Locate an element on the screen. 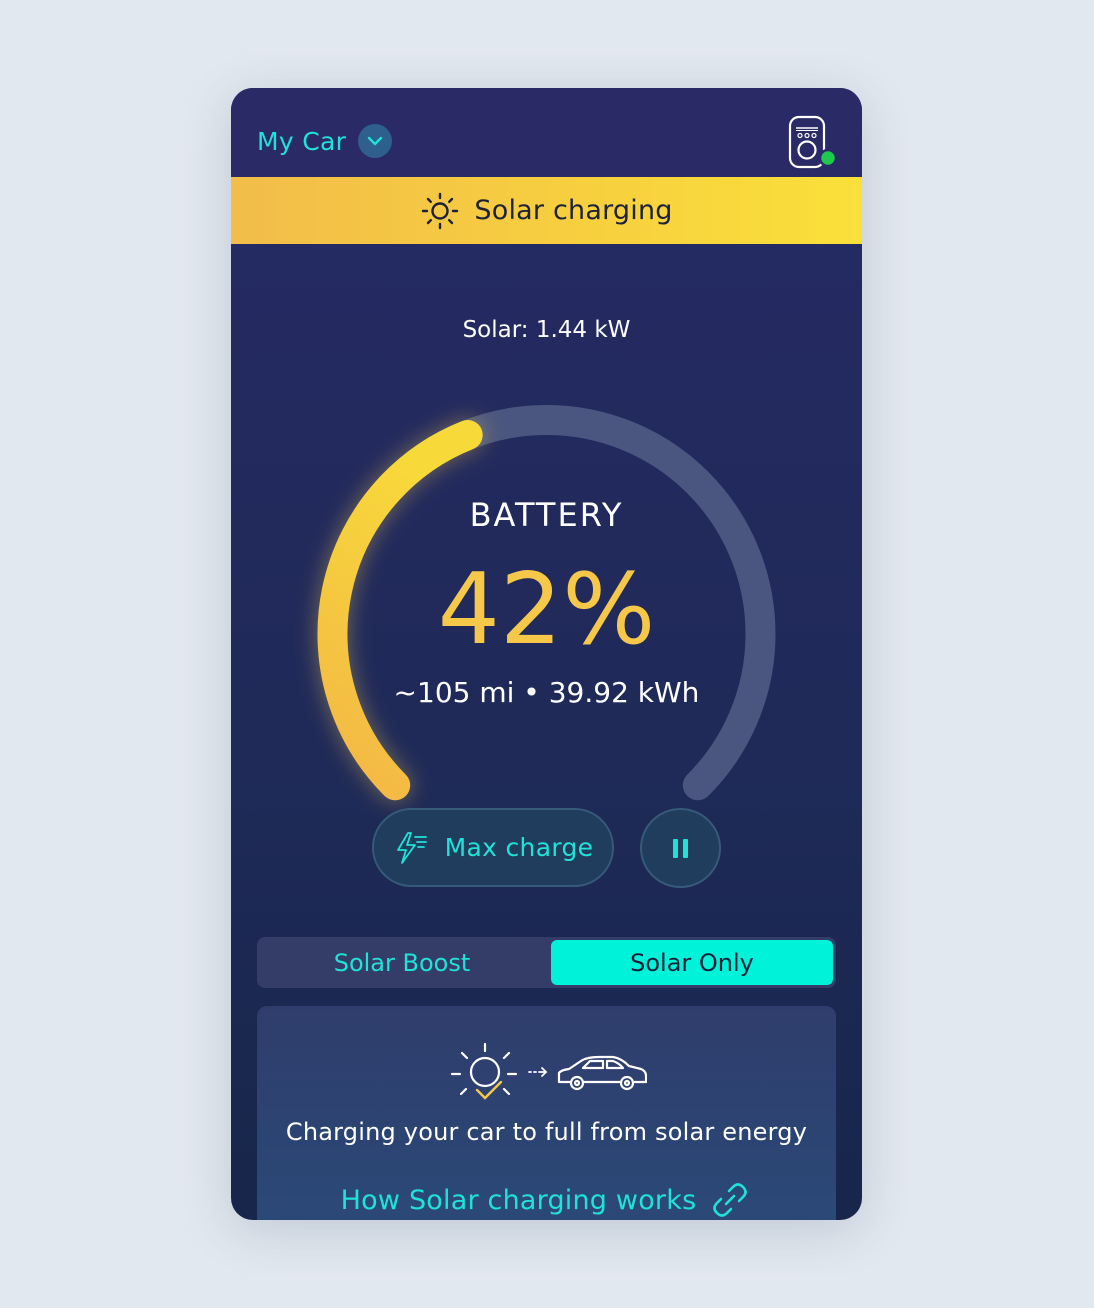 Image resolution: width=1094 pixels, height=1308 pixels. battery-range-energy: ~105 mi • 39.92 kWh is located at coordinates (546, 692).